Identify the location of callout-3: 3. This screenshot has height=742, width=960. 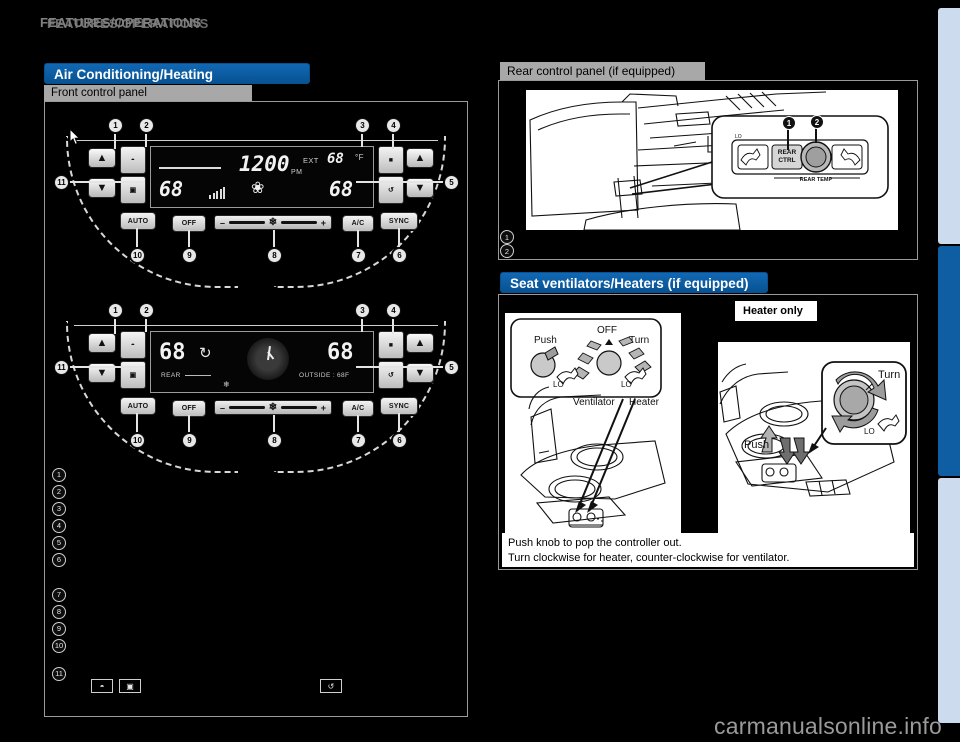
(362, 310).